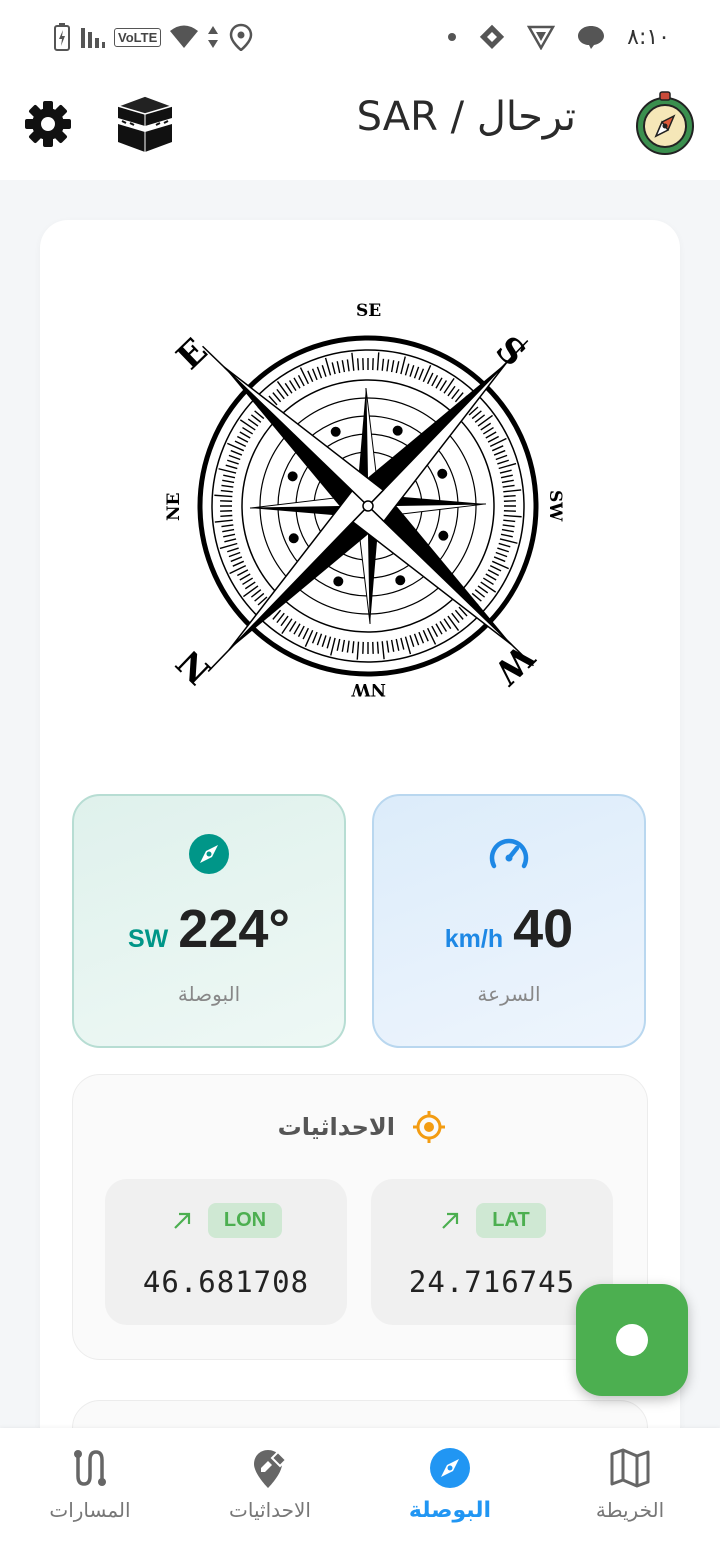 The width and height of the screenshot is (720, 1544). What do you see at coordinates (360, 38) in the screenshot?
I see `status-bar: VoLTE ٨:١٠` at bounding box center [360, 38].